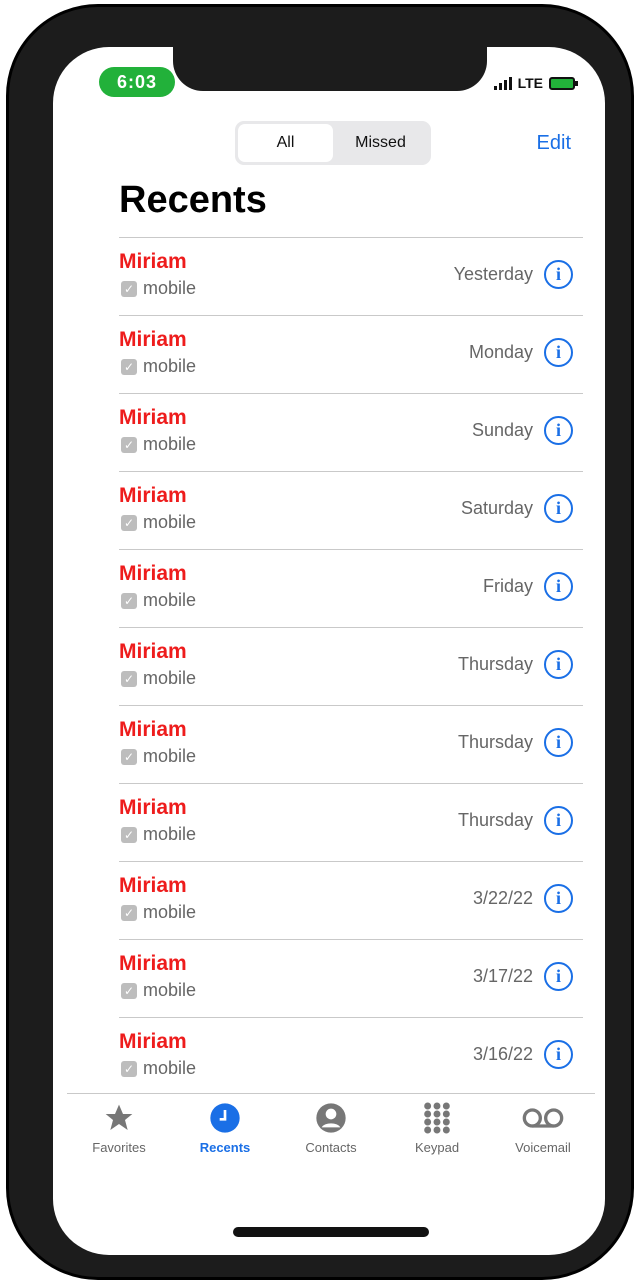 Image resolution: width=640 pixels, height=1286 pixels. I want to click on tab-contacts: Contacts, so click(331, 1133).